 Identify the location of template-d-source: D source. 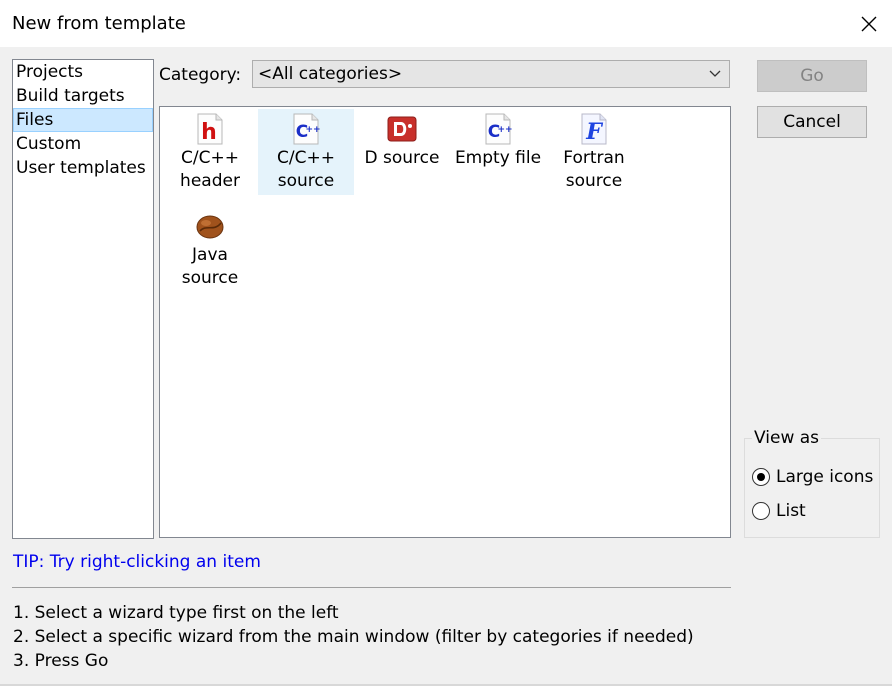
(402, 152).